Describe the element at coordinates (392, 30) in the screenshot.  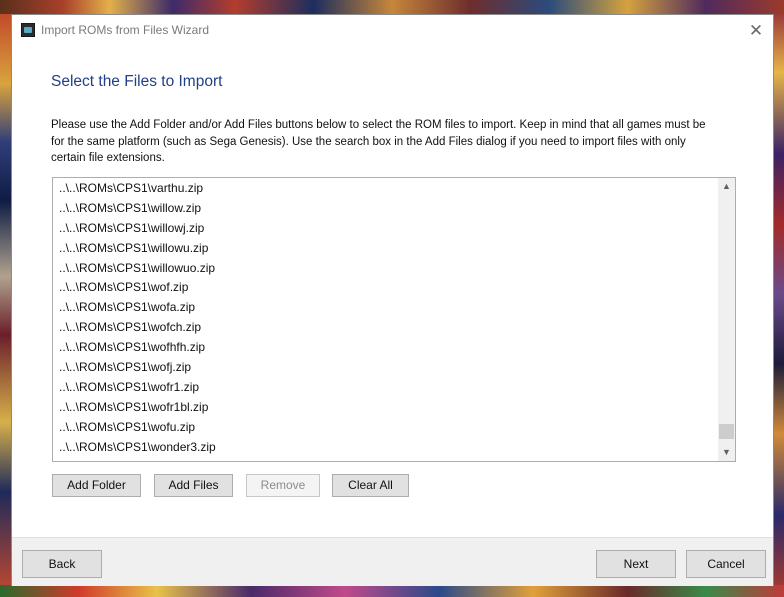
I see `title-bar: Import ROMs from Files Wizard ✕` at that location.